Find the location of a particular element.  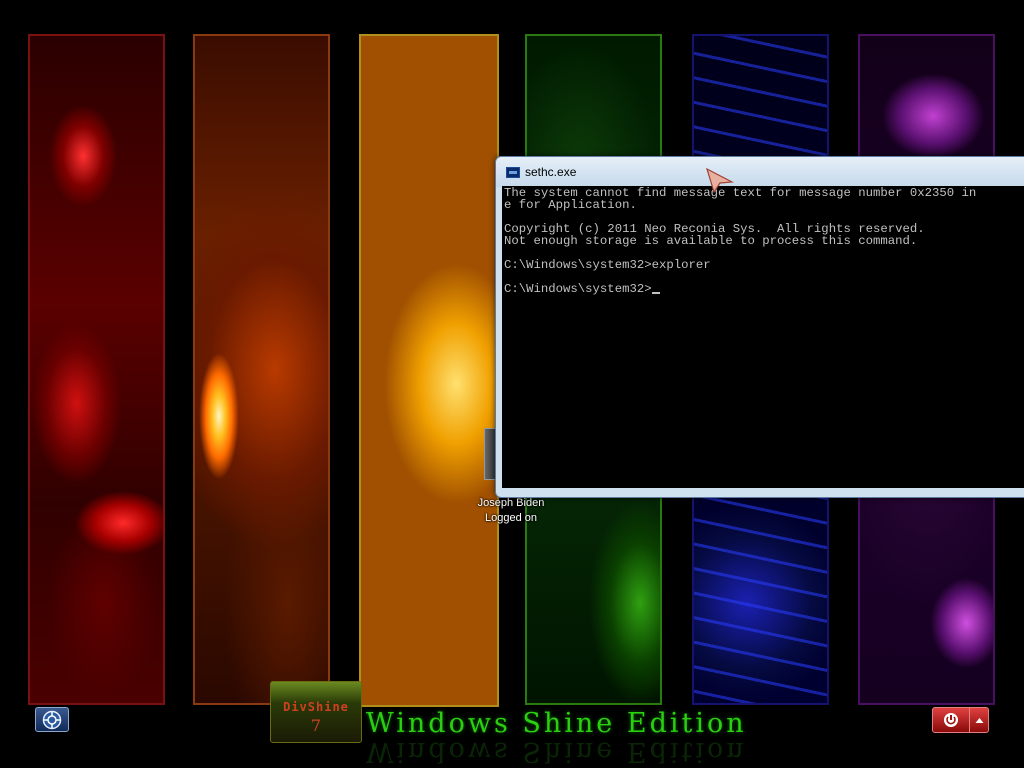

console-titlebar: sethc.exe is located at coordinates (760, 172).